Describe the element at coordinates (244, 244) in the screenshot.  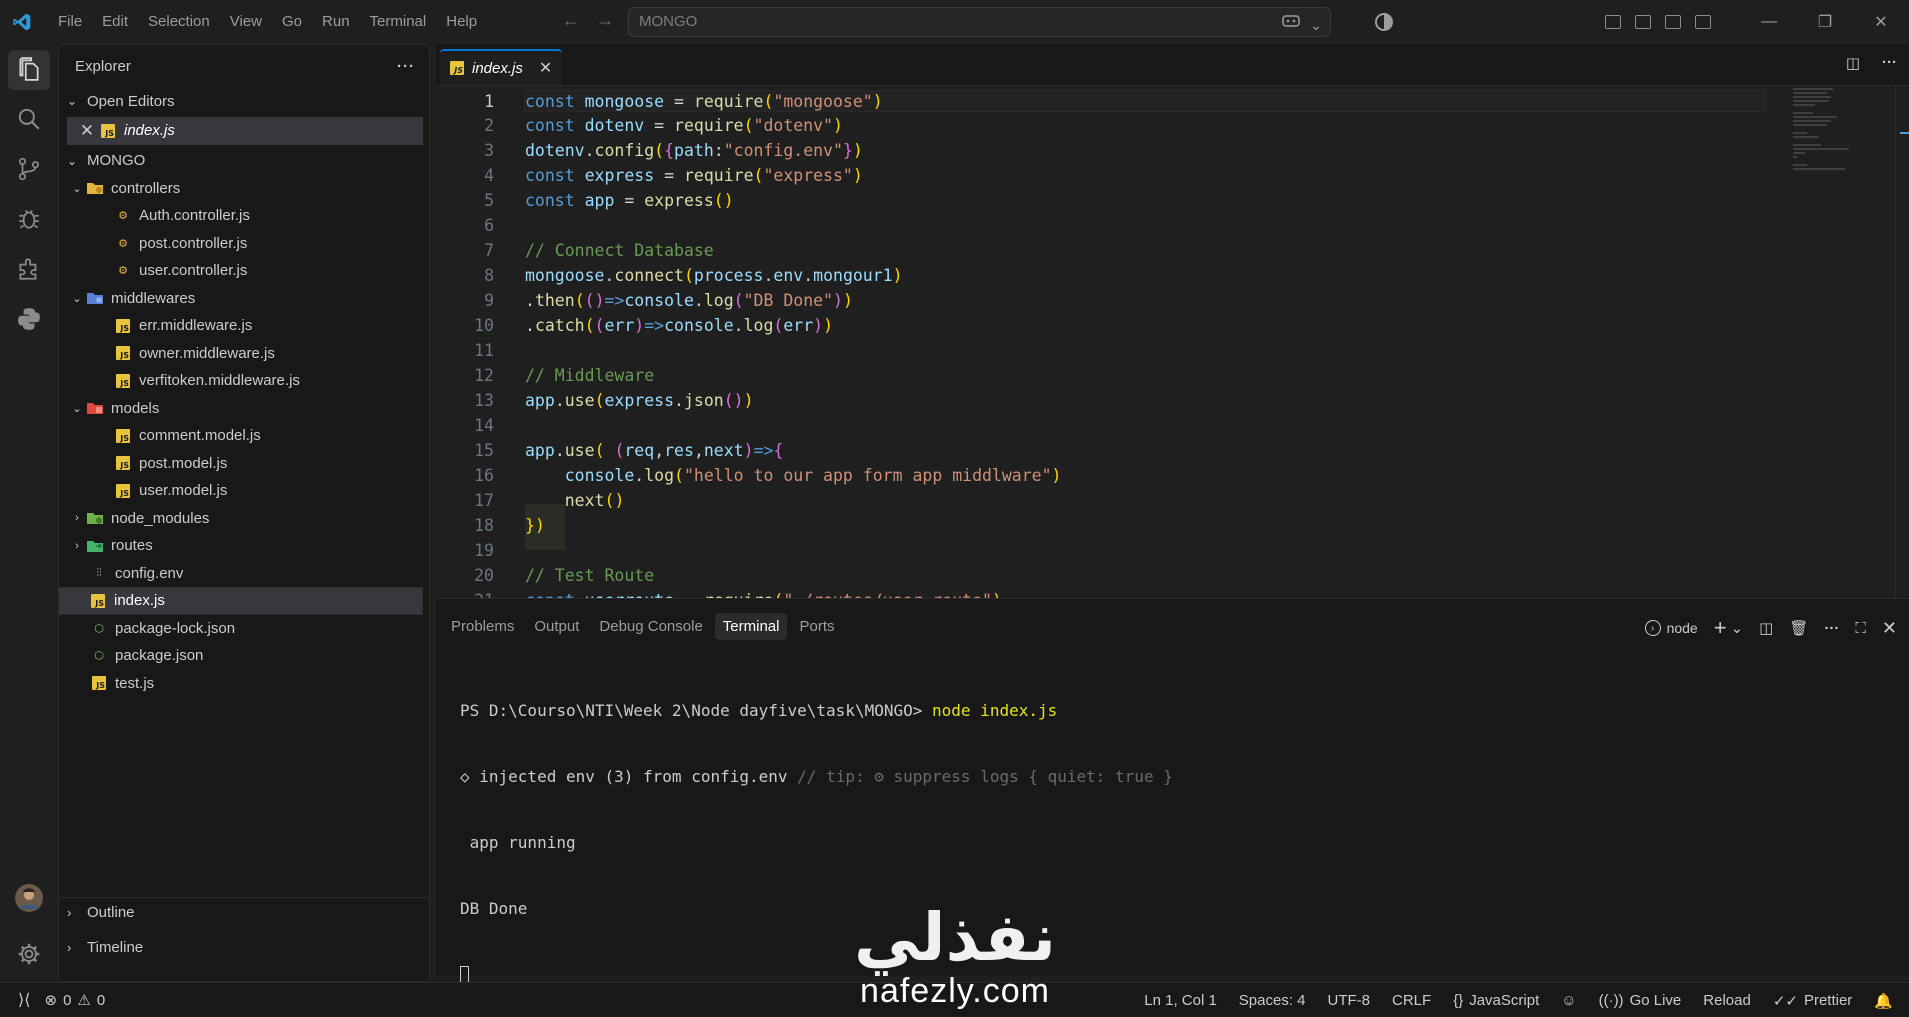
I see `tree-file-post-controller: ⚙ post.controller.js` at that location.